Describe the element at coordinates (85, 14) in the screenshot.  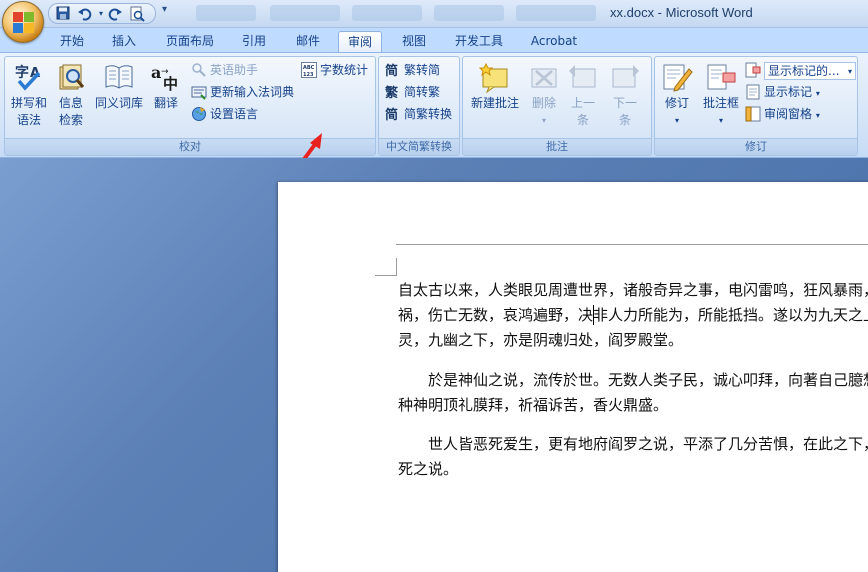
I see `undo-icon` at that location.